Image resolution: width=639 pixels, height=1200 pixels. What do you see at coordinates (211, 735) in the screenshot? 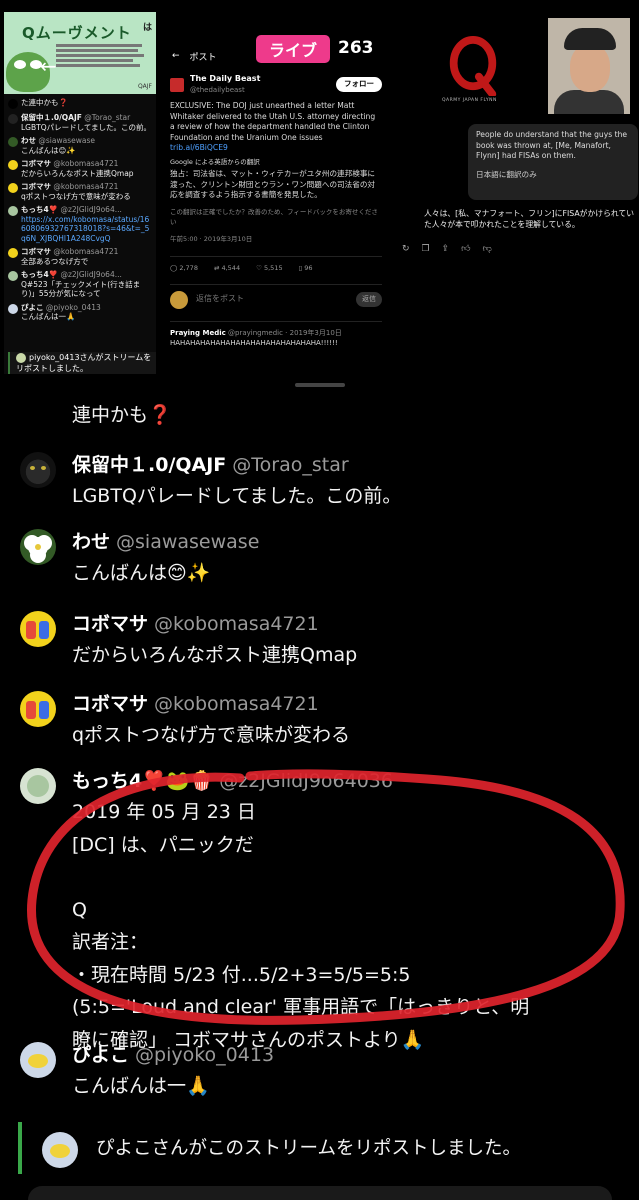
I see `message-text: qポストつなげ方で意味が変わる` at bounding box center [211, 735].